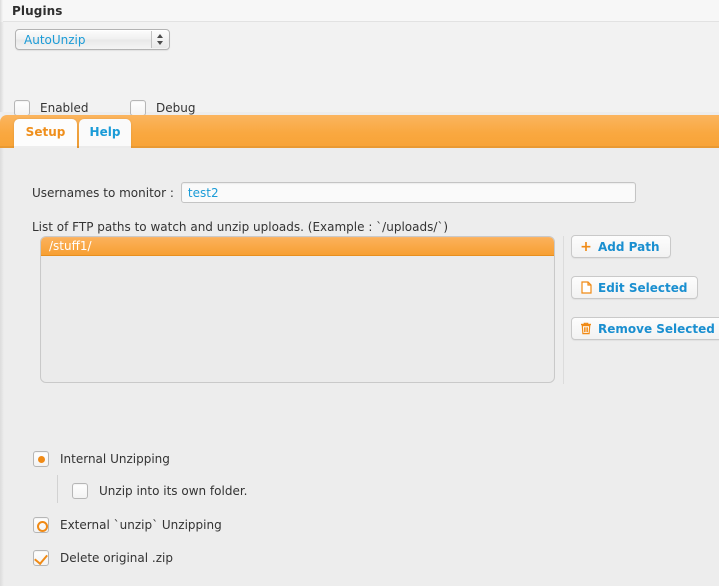 Image resolution: width=719 pixels, height=586 pixels. I want to click on usernames-field-row: Usernames to monitor :, so click(334, 192).